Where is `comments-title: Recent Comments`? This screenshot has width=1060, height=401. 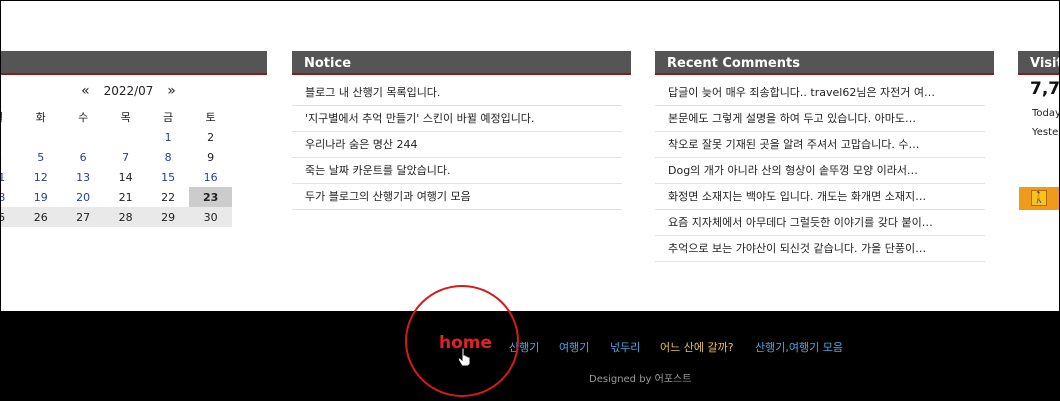 comments-title: Recent Comments is located at coordinates (733, 63).